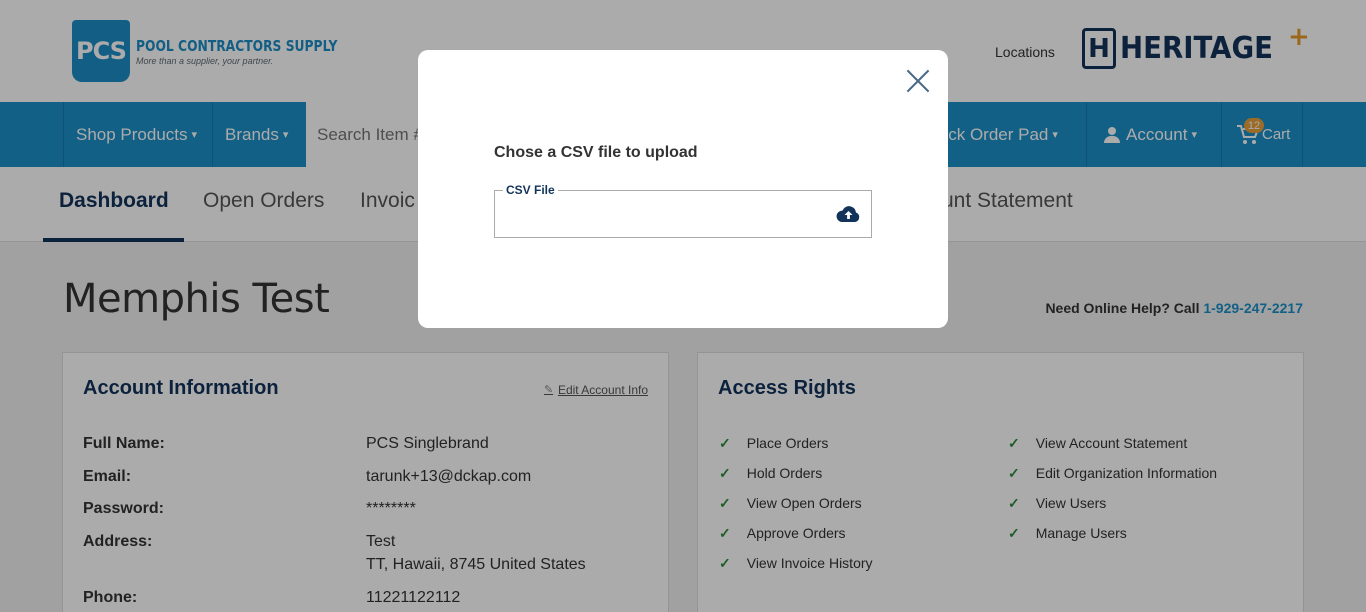  What do you see at coordinates (596, 152) in the screenshot?
I see `modal-title: Chose a CSV file to upload` at bounding box center [596, 152].